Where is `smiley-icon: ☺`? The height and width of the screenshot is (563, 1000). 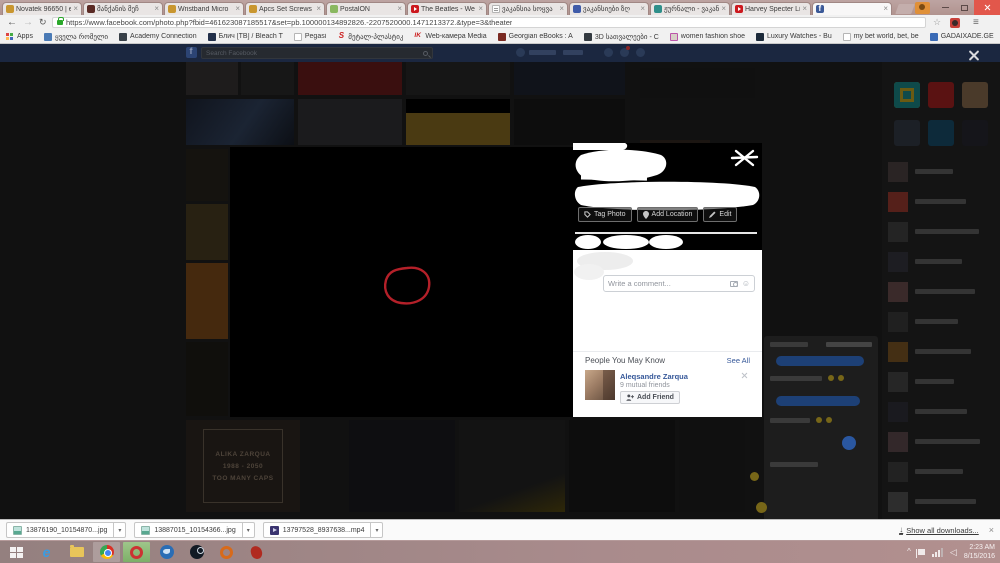
smiley-icon: ☺ is located at coordinates (746, 283).